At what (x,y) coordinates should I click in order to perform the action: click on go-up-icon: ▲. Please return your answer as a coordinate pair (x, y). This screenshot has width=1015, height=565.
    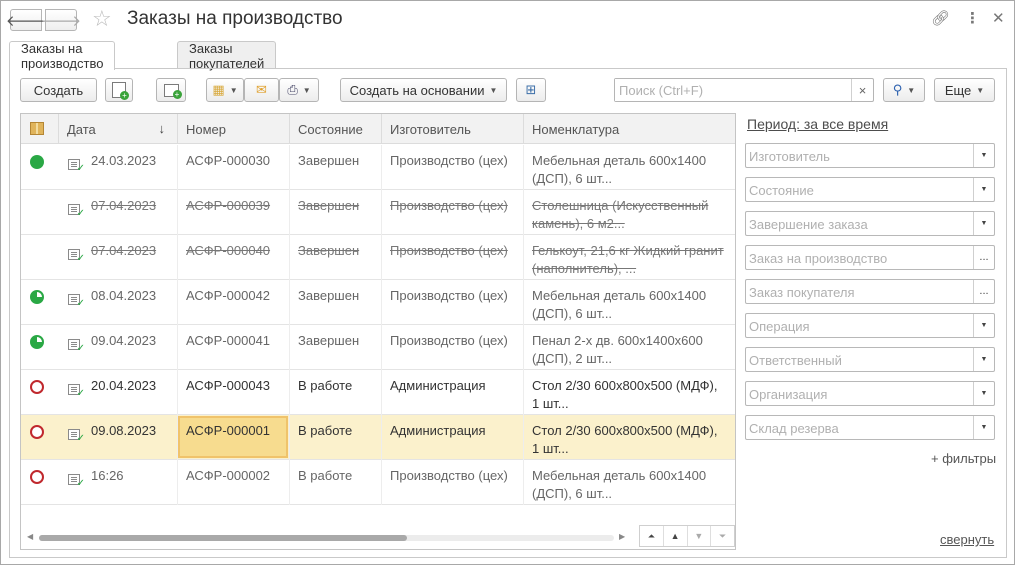
    Looking at the image, I should click on (676, 536).